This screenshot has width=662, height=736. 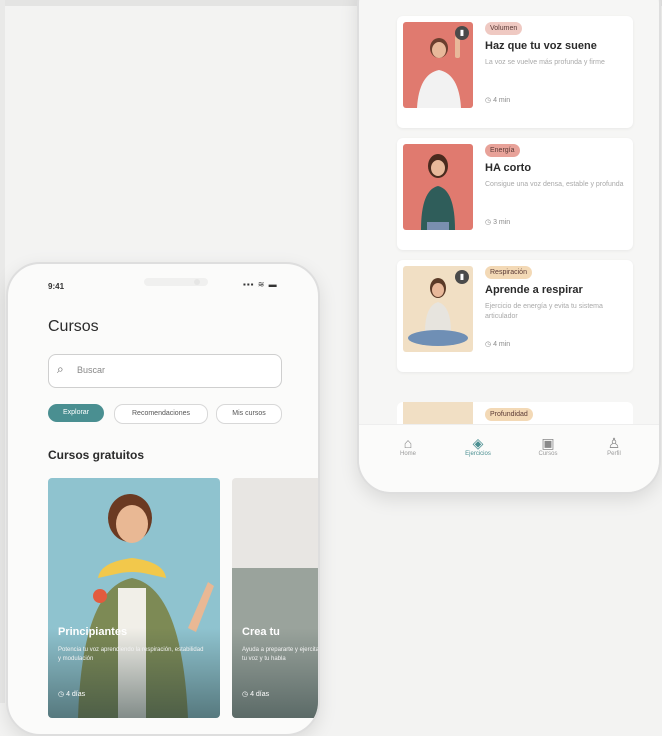 I want to click on section-title: Cursos gratuitos, so click(x=96, y=455).